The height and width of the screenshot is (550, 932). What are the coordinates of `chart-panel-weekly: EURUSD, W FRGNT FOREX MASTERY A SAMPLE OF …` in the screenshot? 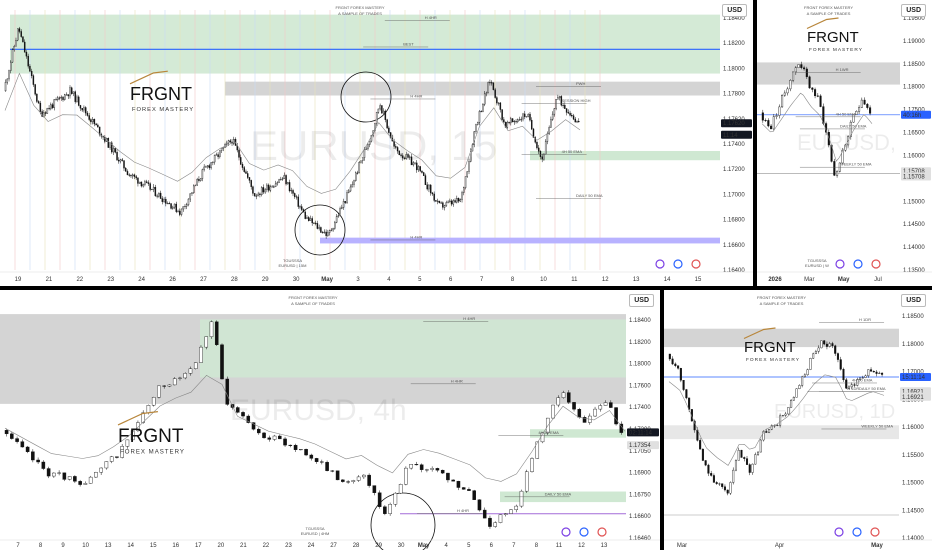 It's located at (844, 143).